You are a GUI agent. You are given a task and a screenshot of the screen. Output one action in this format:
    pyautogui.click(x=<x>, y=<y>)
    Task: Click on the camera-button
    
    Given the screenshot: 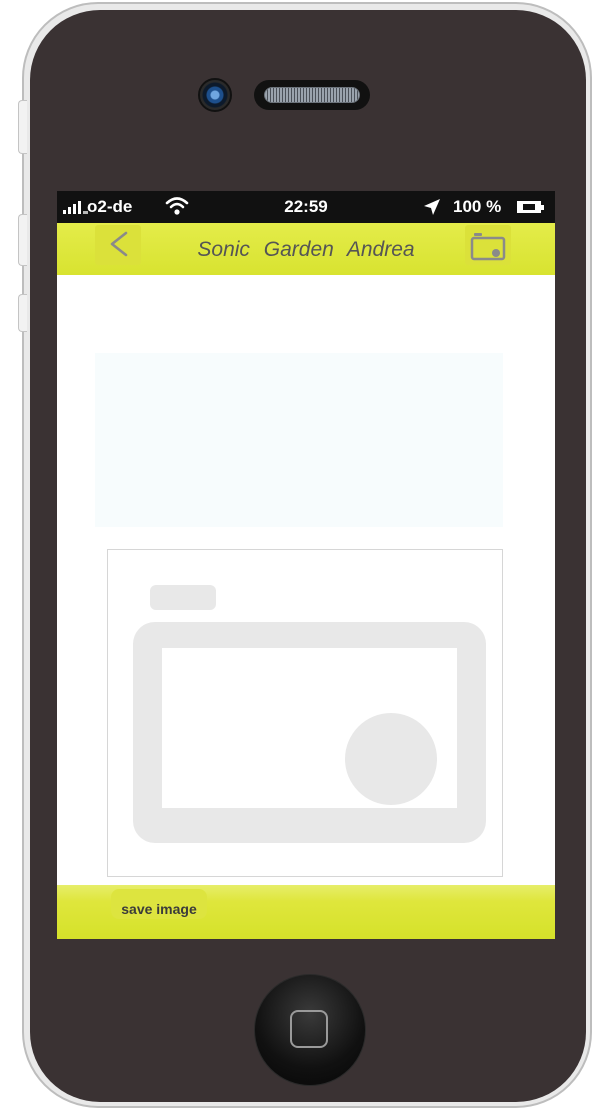 What is the action you would take?
    pyautogui.click(x=488, y=245)
    